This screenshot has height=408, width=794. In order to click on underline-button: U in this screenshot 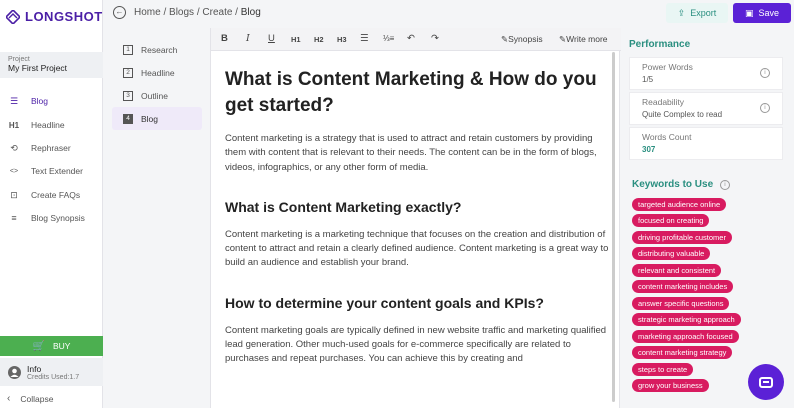, I will do `click(271, 38)`.